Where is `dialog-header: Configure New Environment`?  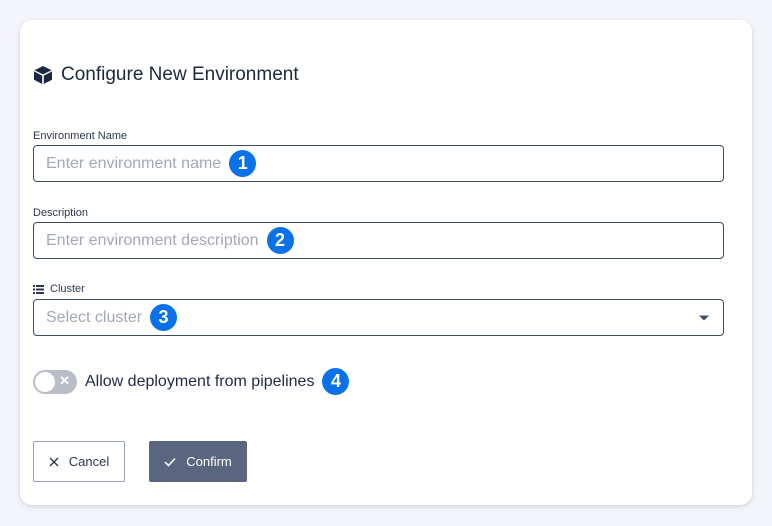
dialog-header: Configure New Environment is located at coordinates (166, 75).